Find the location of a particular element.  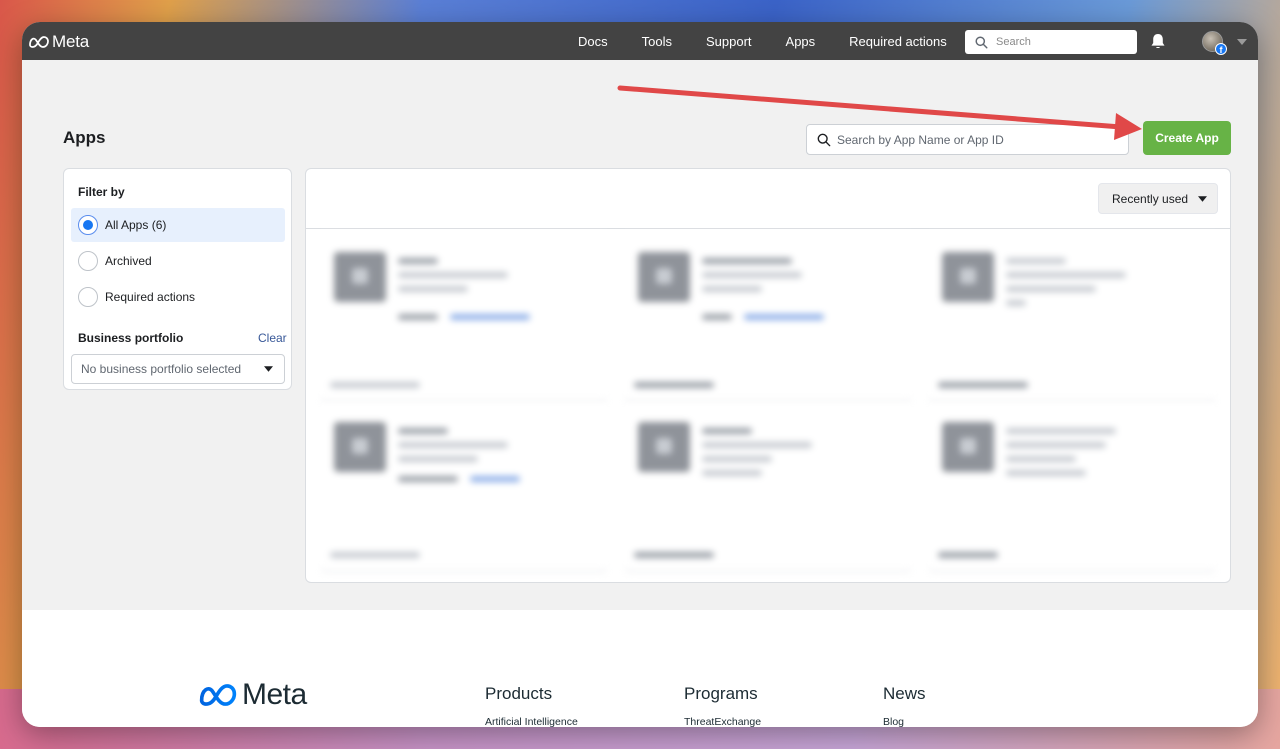

create-app-button: Create App is located at coordinates (1187, 138).